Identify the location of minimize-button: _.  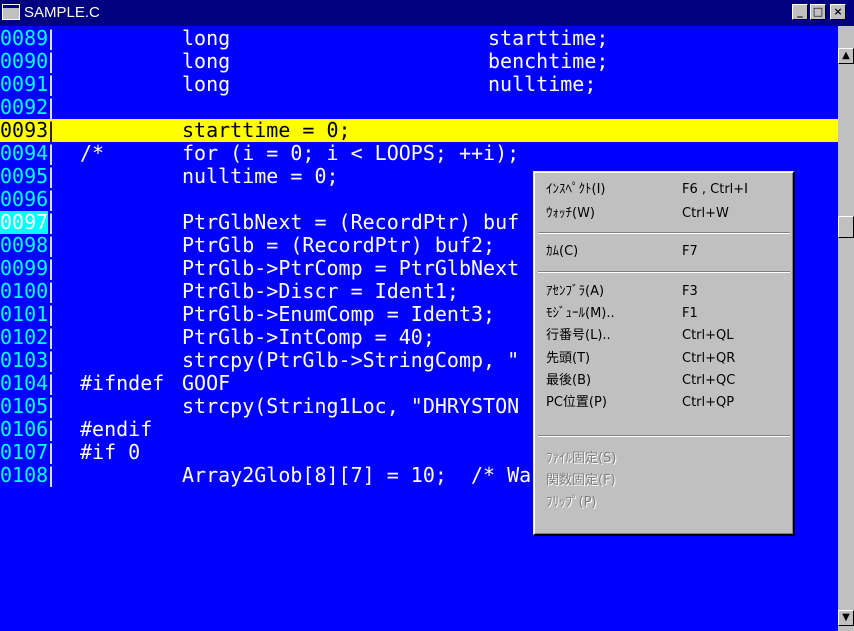
(800, 12).